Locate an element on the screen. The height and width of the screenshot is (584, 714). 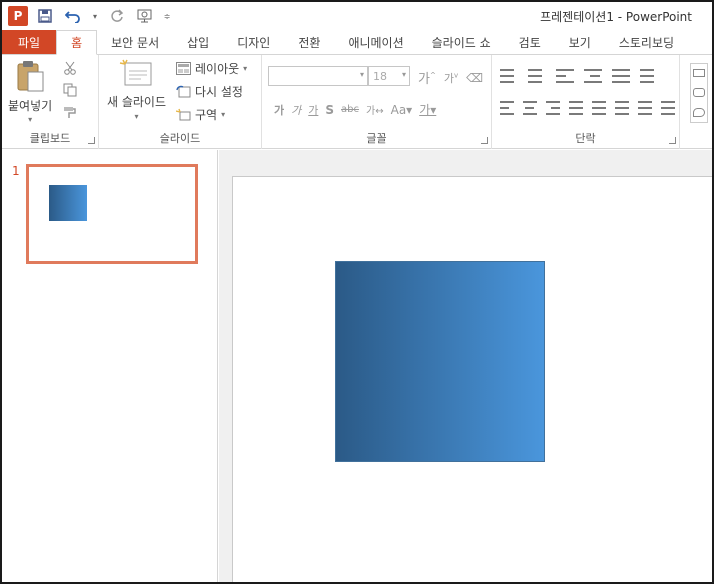
strikethrough-icon: abc is located at coordinates (350, 109).